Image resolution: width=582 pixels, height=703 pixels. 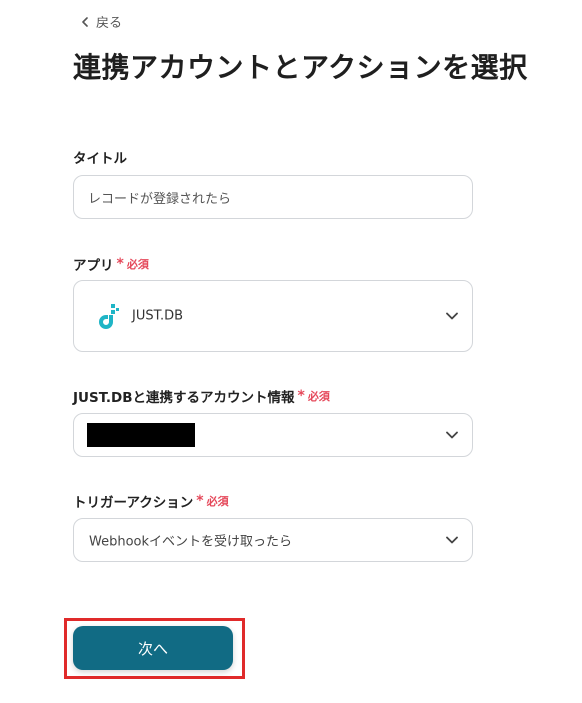 I want to click on selected-app-name: JUST.DB, so click(x=158, y=316).